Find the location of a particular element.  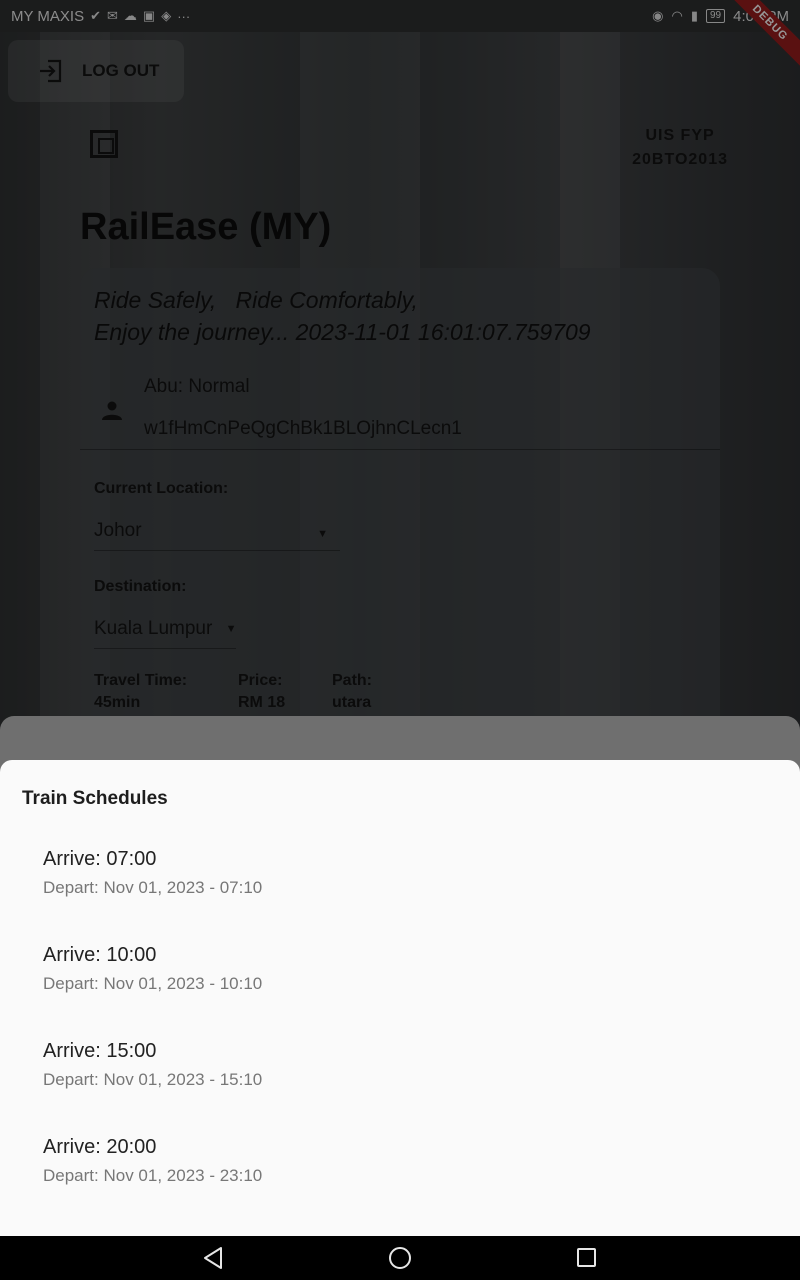

depart-time: Depart: Nov 01, 2023 - 15:10 is located at coordinates (153, 1079).